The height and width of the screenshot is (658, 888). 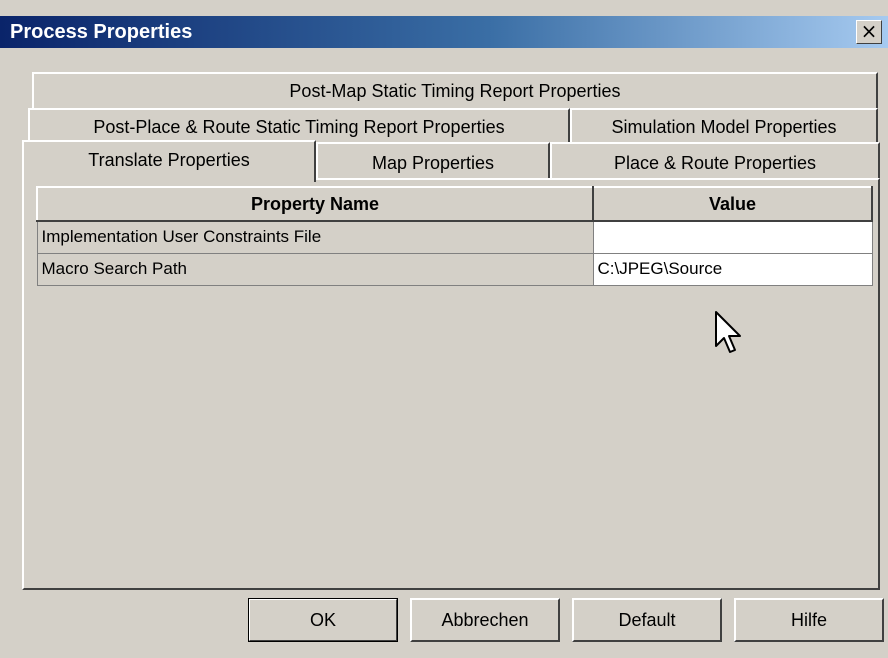 What do you see at coordinates (647, 620) in the screenshot?
I see `default-button: Default` at bounding box center [647, 620].